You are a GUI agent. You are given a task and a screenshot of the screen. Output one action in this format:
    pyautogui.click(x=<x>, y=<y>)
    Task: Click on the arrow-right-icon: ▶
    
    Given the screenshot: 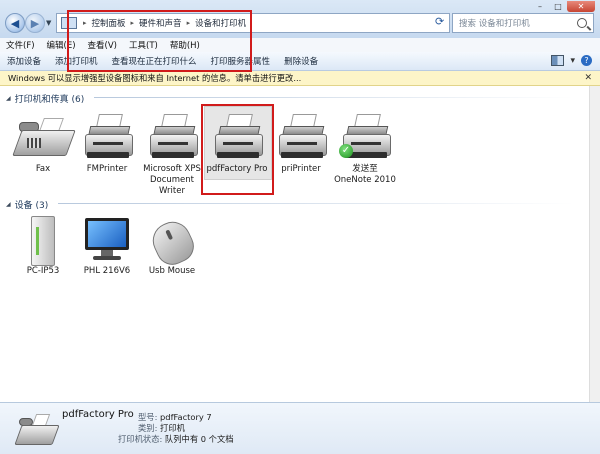 What is the action you would take?
    pyautogui.click(x=35, y=23)
    